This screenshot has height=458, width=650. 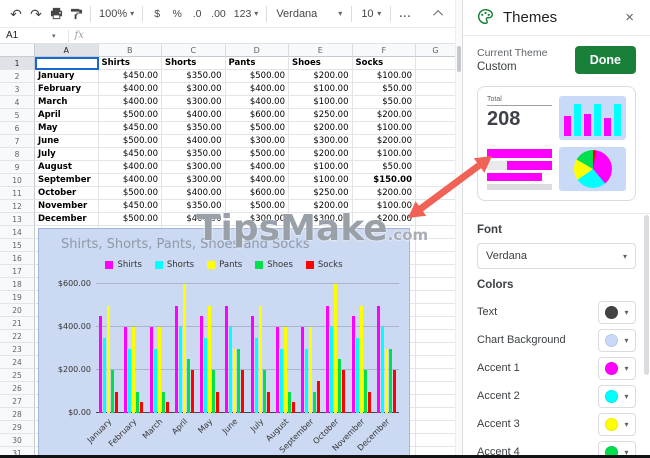 What do you see at coordinates (321, 167) in the screenshot?
I see `cell-E9: $100.00` at bounding box center [321, 167].